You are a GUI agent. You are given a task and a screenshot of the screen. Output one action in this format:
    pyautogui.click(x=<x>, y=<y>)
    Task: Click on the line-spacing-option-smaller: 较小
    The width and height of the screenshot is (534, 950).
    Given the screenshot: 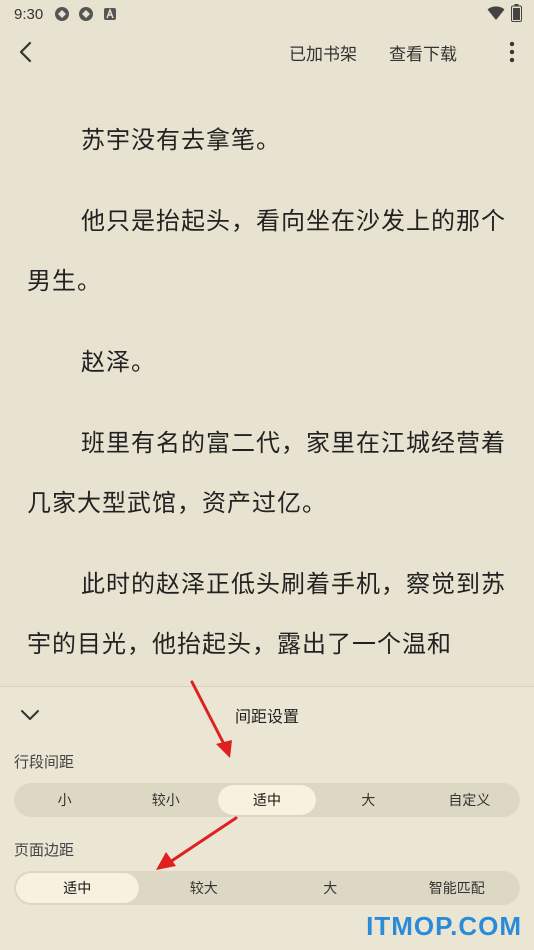 What is the action you would take?
    pyautogui.click(x=165, y=800)
    